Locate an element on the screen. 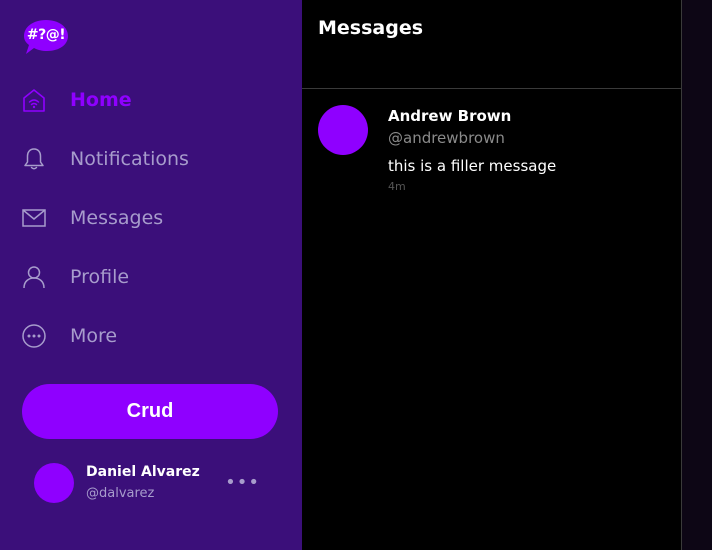 Image resolution: width=712 pixels, height=550 pixels. message-text: this is a filler message is located at coordinates (472, 166).